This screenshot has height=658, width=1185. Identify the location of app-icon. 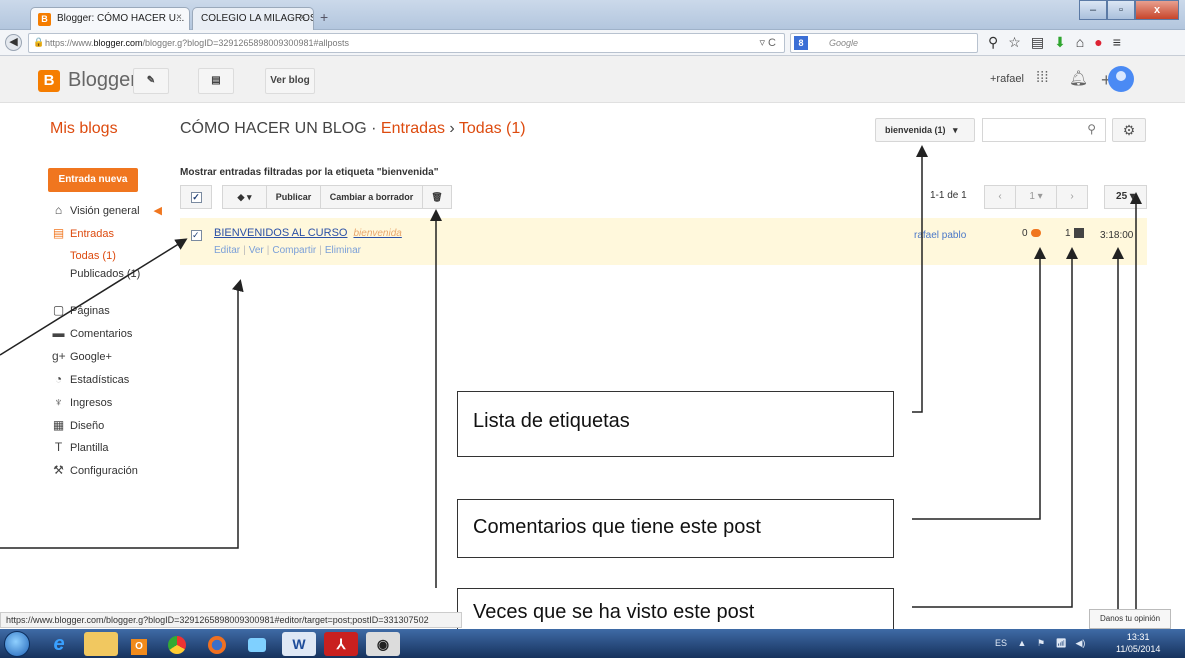
(257, 644).